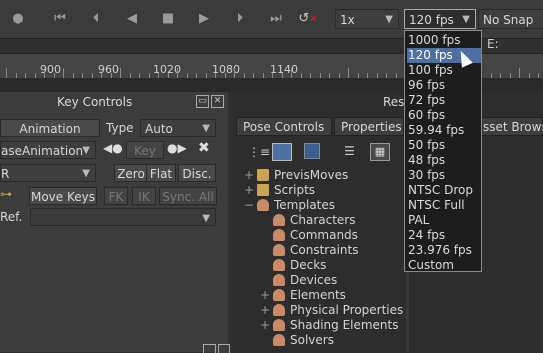 Image resolution: width=543 pixels, height=353 pixels. I want to click on type-select: Auto ▼, so click(178, 128).